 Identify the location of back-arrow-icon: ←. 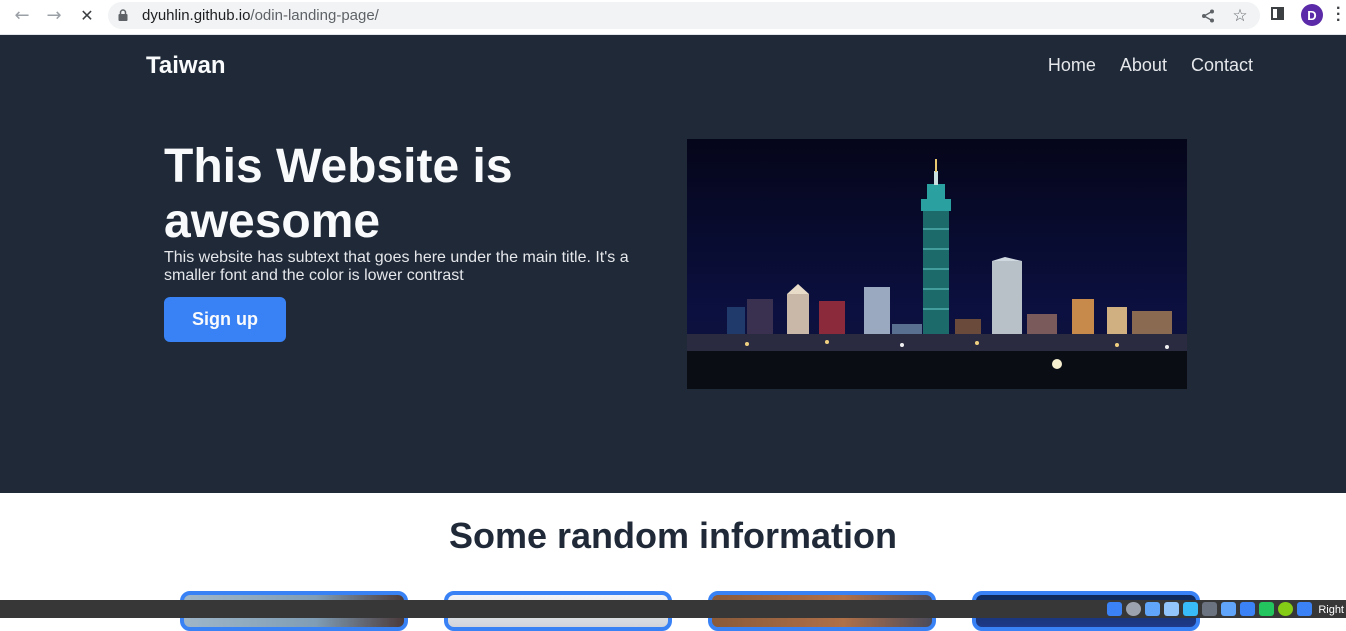
(22, 15).